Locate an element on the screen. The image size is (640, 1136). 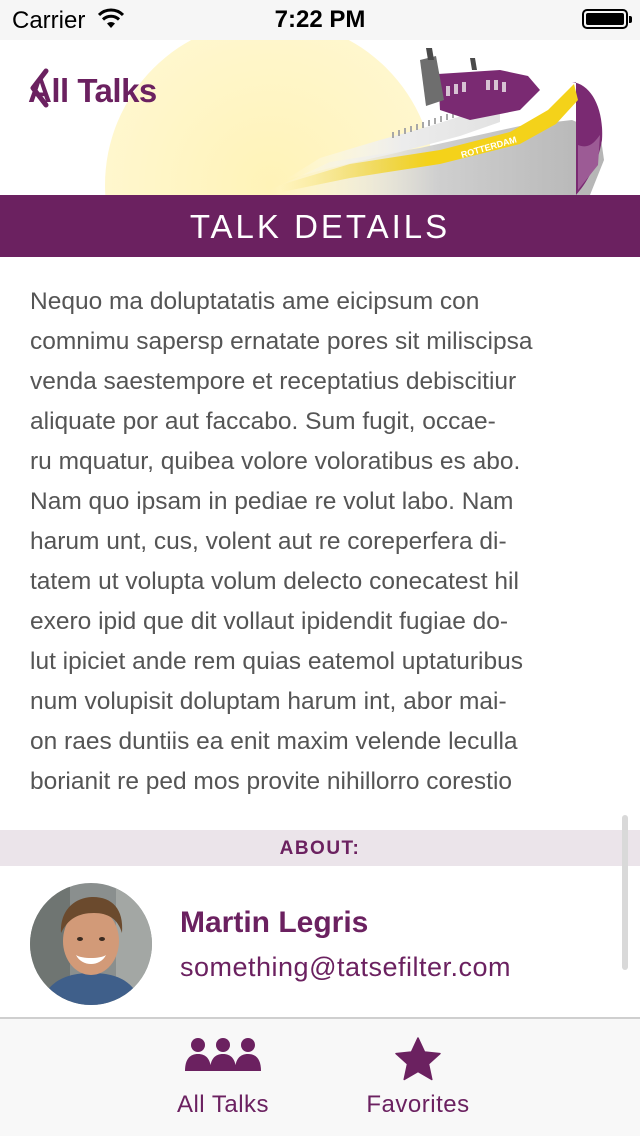
avatar is located at coordinates (91, 944).